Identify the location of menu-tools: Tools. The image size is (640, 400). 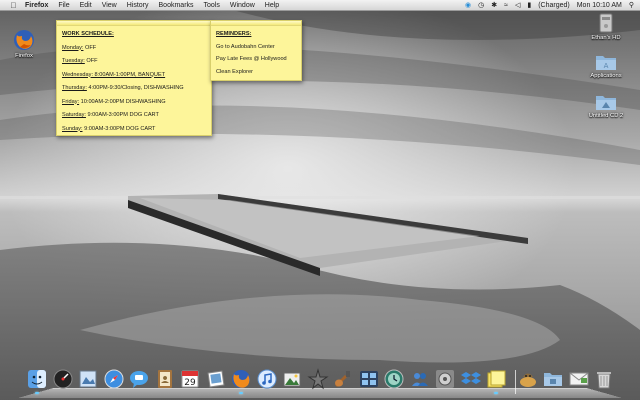
(212, 5).